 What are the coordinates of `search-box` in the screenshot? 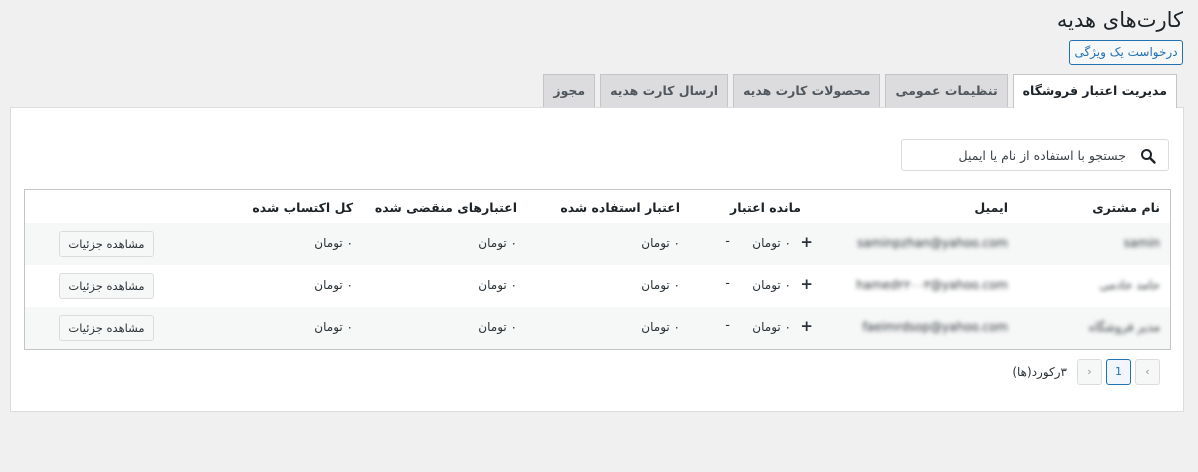 It's located at (1035, 155).